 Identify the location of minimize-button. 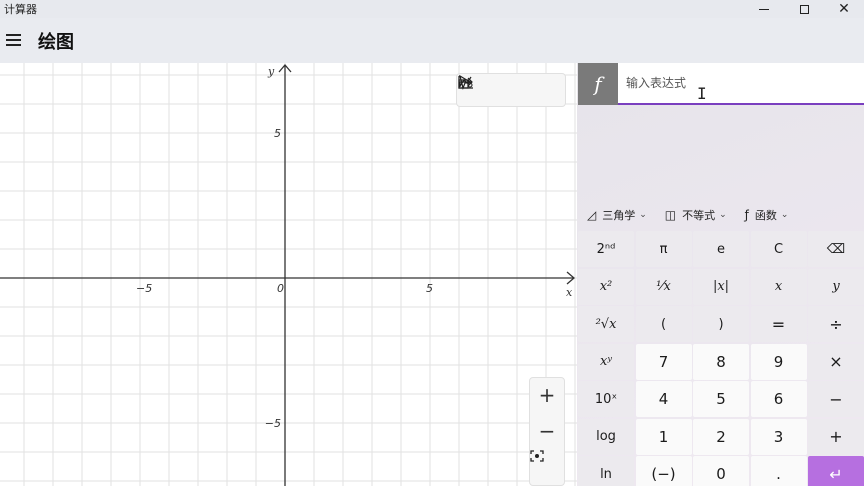
(764, 9).